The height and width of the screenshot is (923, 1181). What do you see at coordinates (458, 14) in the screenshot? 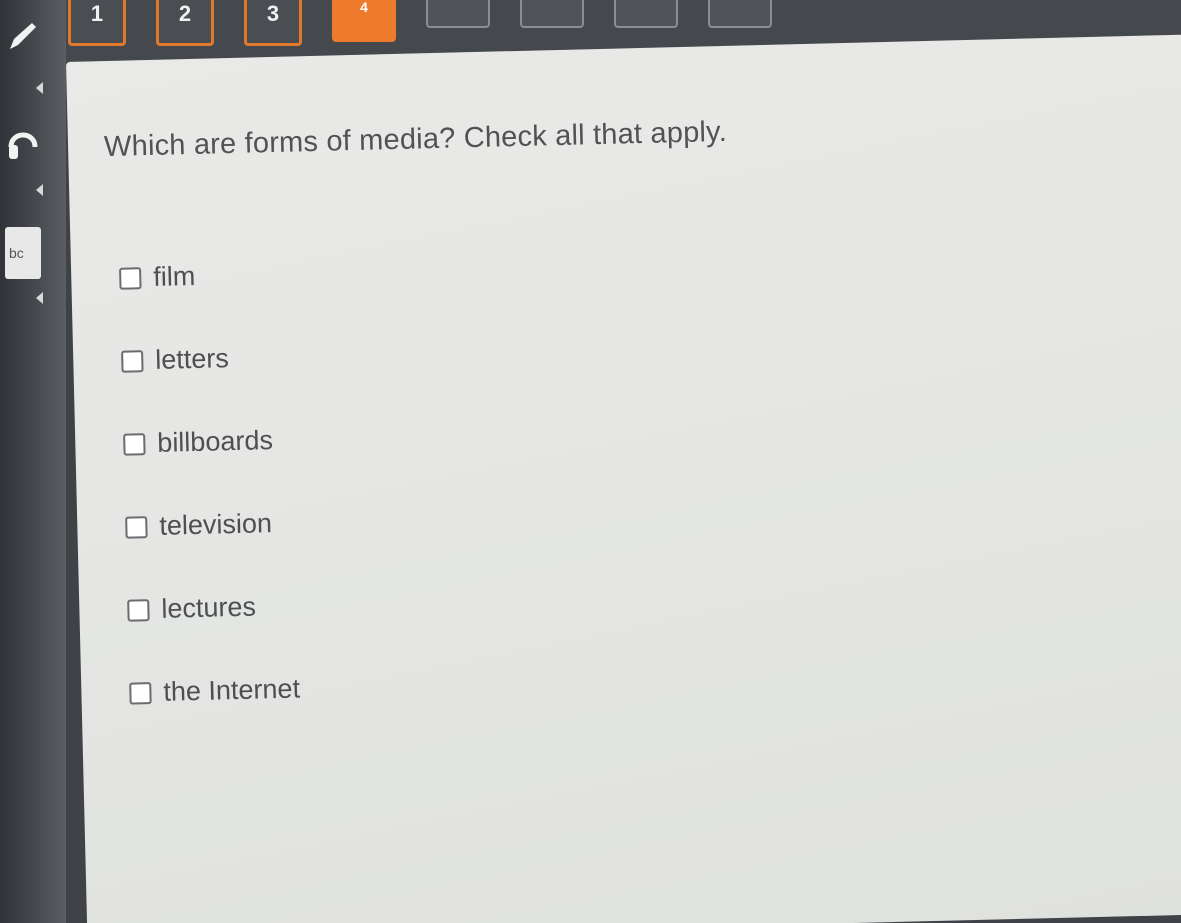
I see `question-5-button` at bounding box center [458, 14].